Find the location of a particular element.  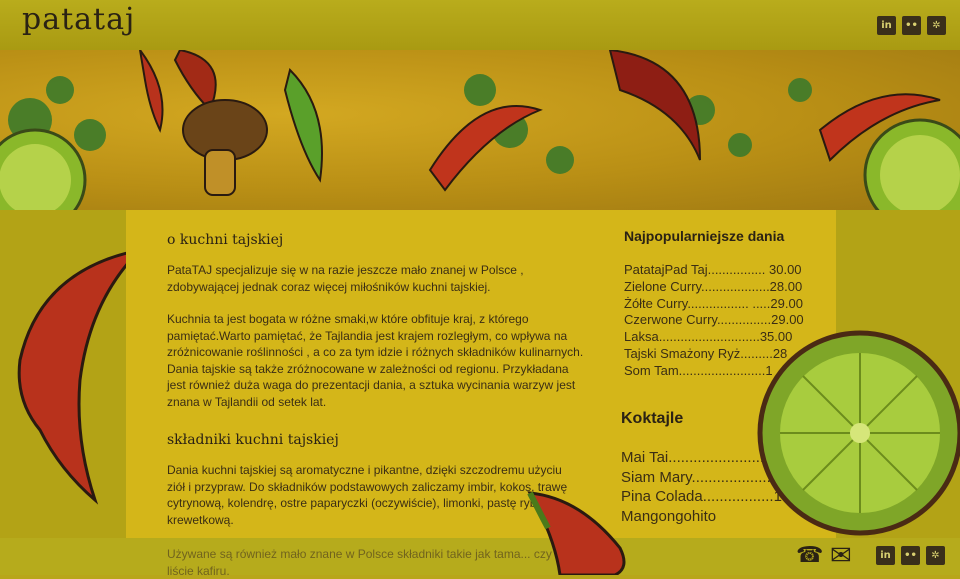

social-links-top: in •• ✲ is located at coordinates (911, 25).